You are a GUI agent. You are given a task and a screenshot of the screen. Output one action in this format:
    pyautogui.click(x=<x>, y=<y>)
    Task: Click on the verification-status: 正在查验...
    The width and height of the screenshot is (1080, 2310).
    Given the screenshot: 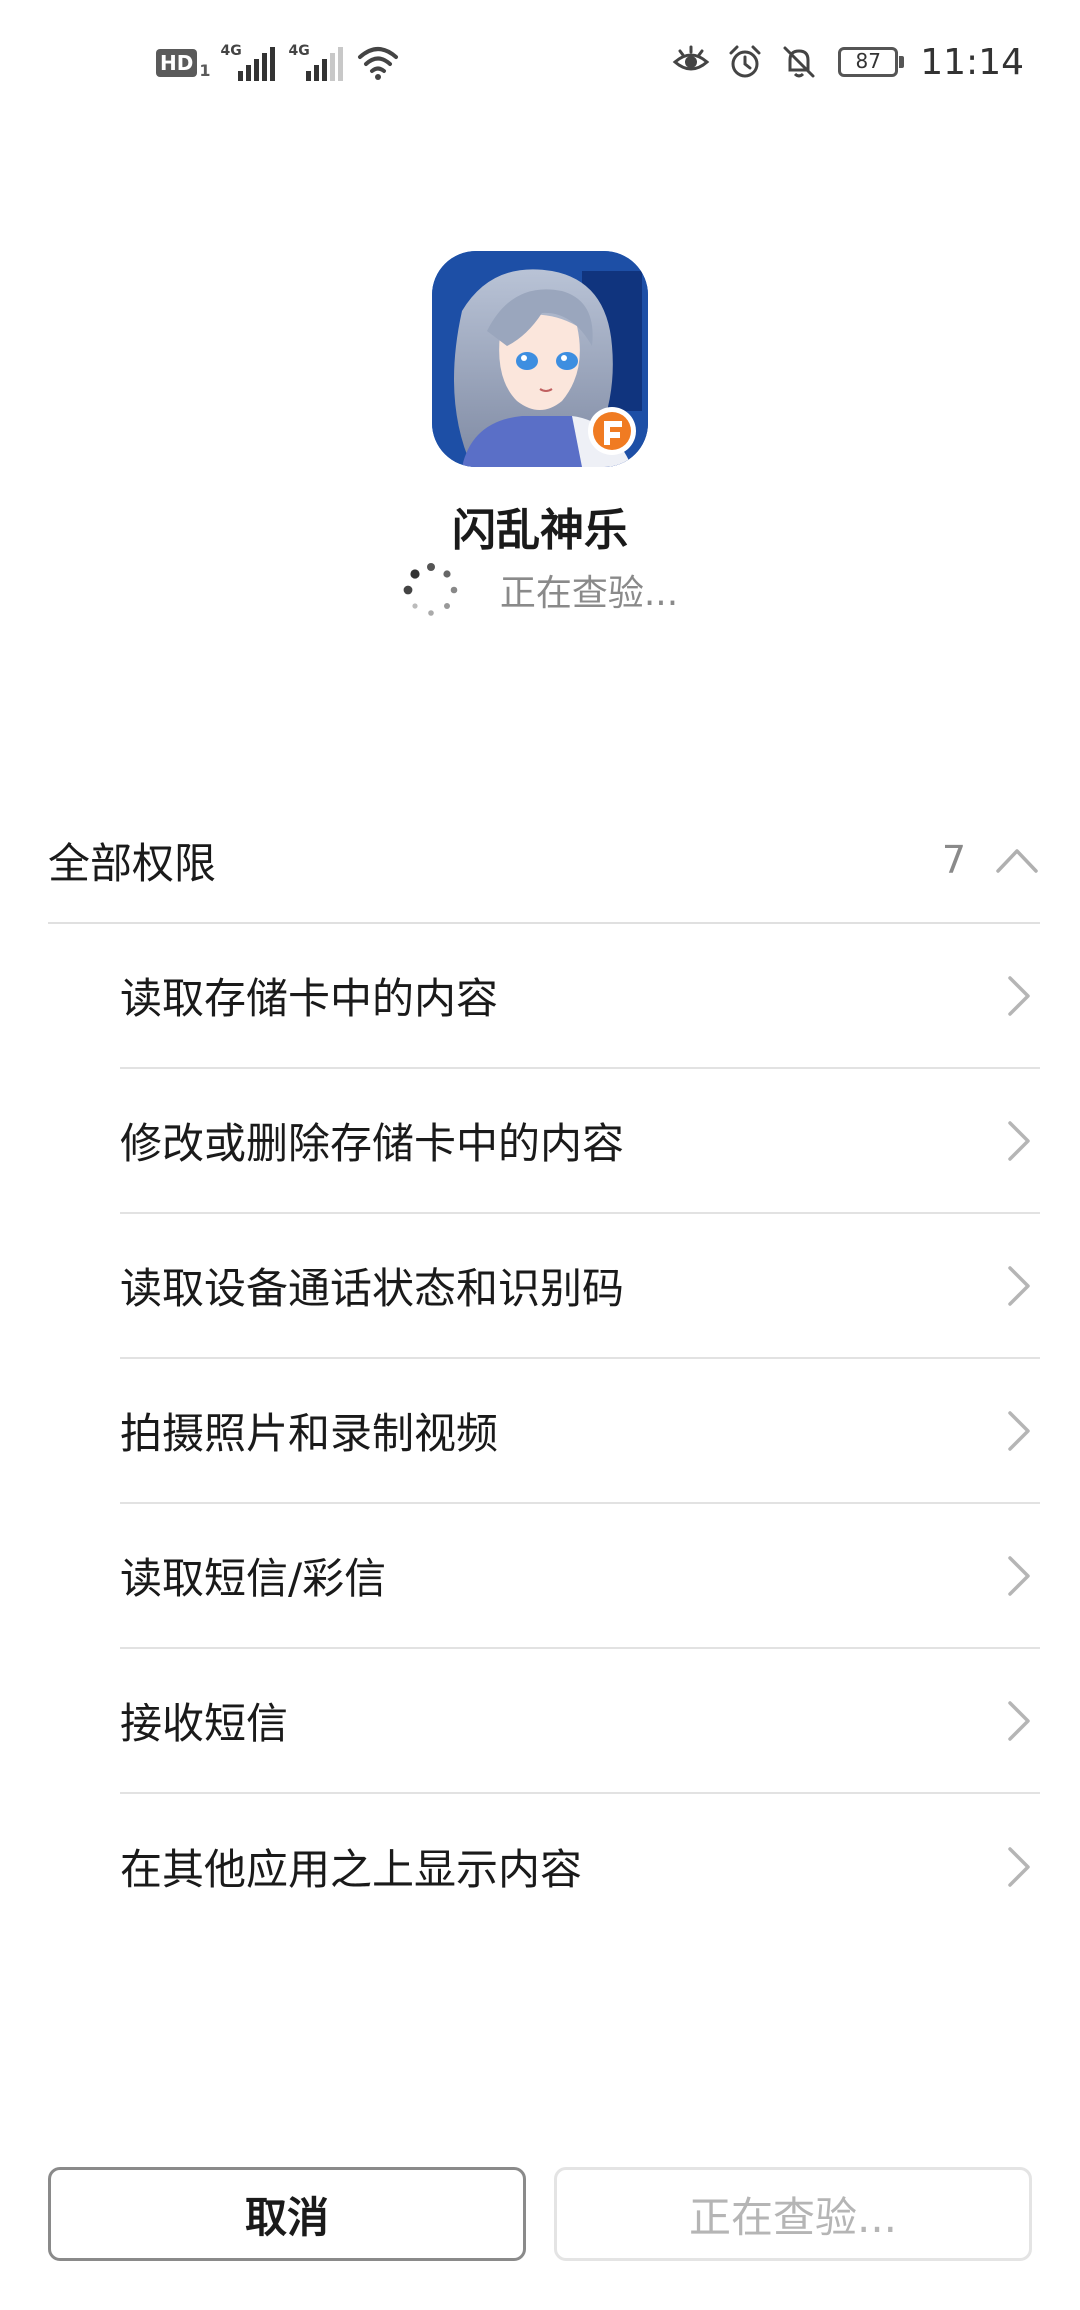 What is the action you would take?
    pyautogui.click(x=540, y=590)
    